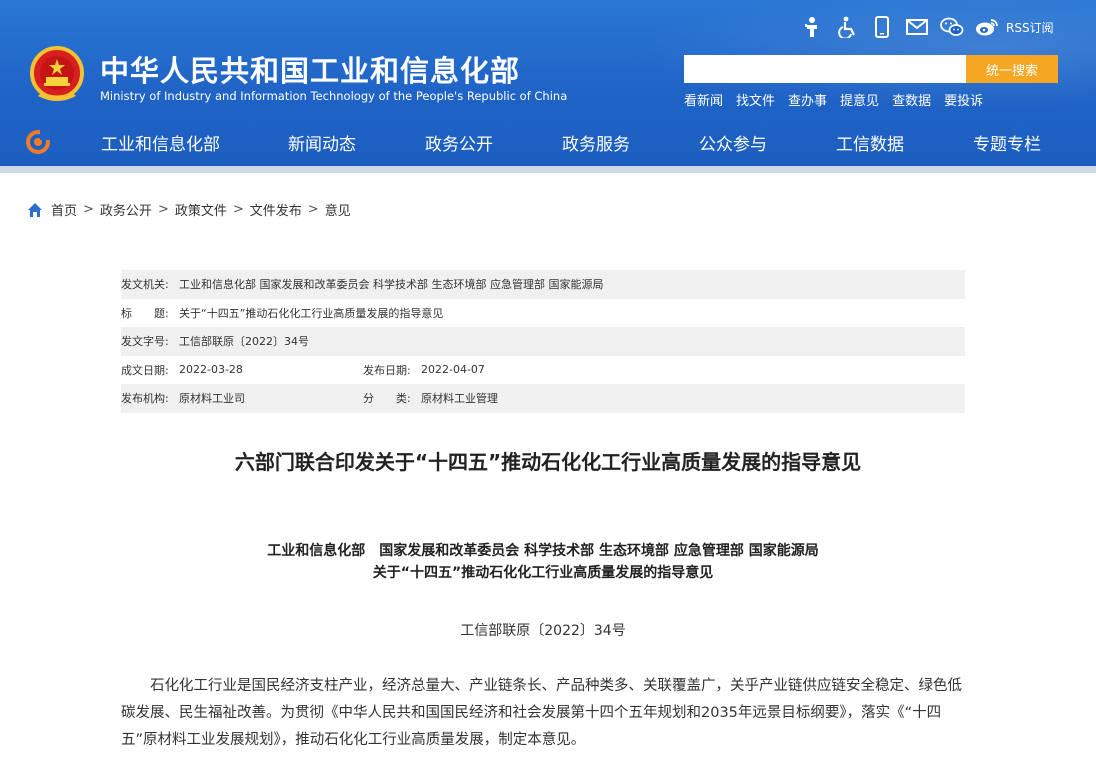  I want to click on meta-cell: 分 类: 原材料工业管理, so click(430, 398).